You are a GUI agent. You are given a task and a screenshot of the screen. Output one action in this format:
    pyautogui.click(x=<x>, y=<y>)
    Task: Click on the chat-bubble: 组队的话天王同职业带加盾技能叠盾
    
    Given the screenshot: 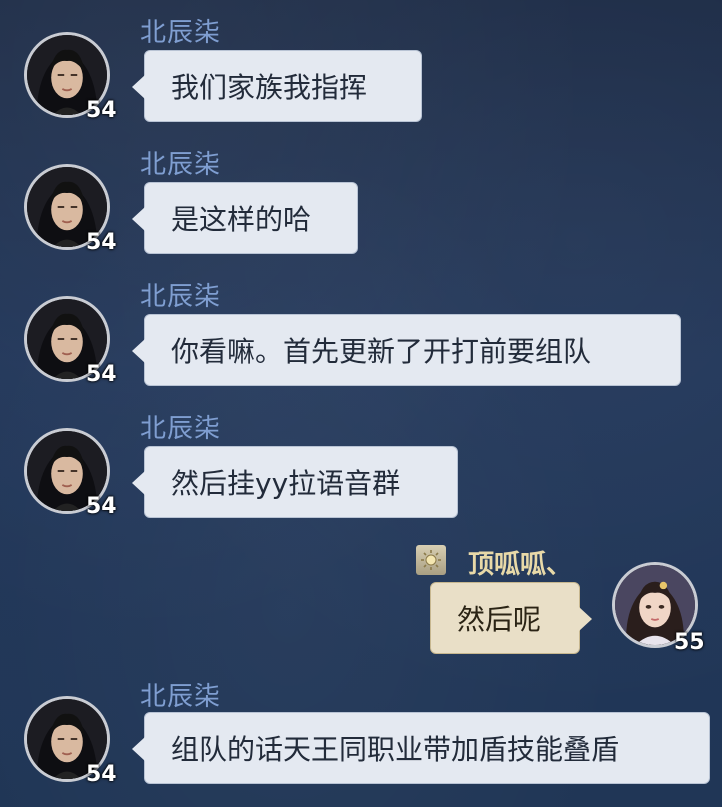 What is the action you would take?
    pyautogui.click(x=421, y=748)
    